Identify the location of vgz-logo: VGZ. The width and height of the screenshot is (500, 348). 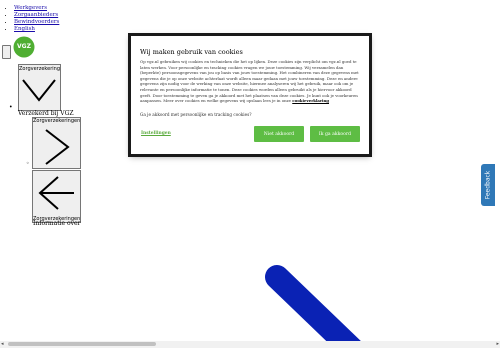
(24, 47).